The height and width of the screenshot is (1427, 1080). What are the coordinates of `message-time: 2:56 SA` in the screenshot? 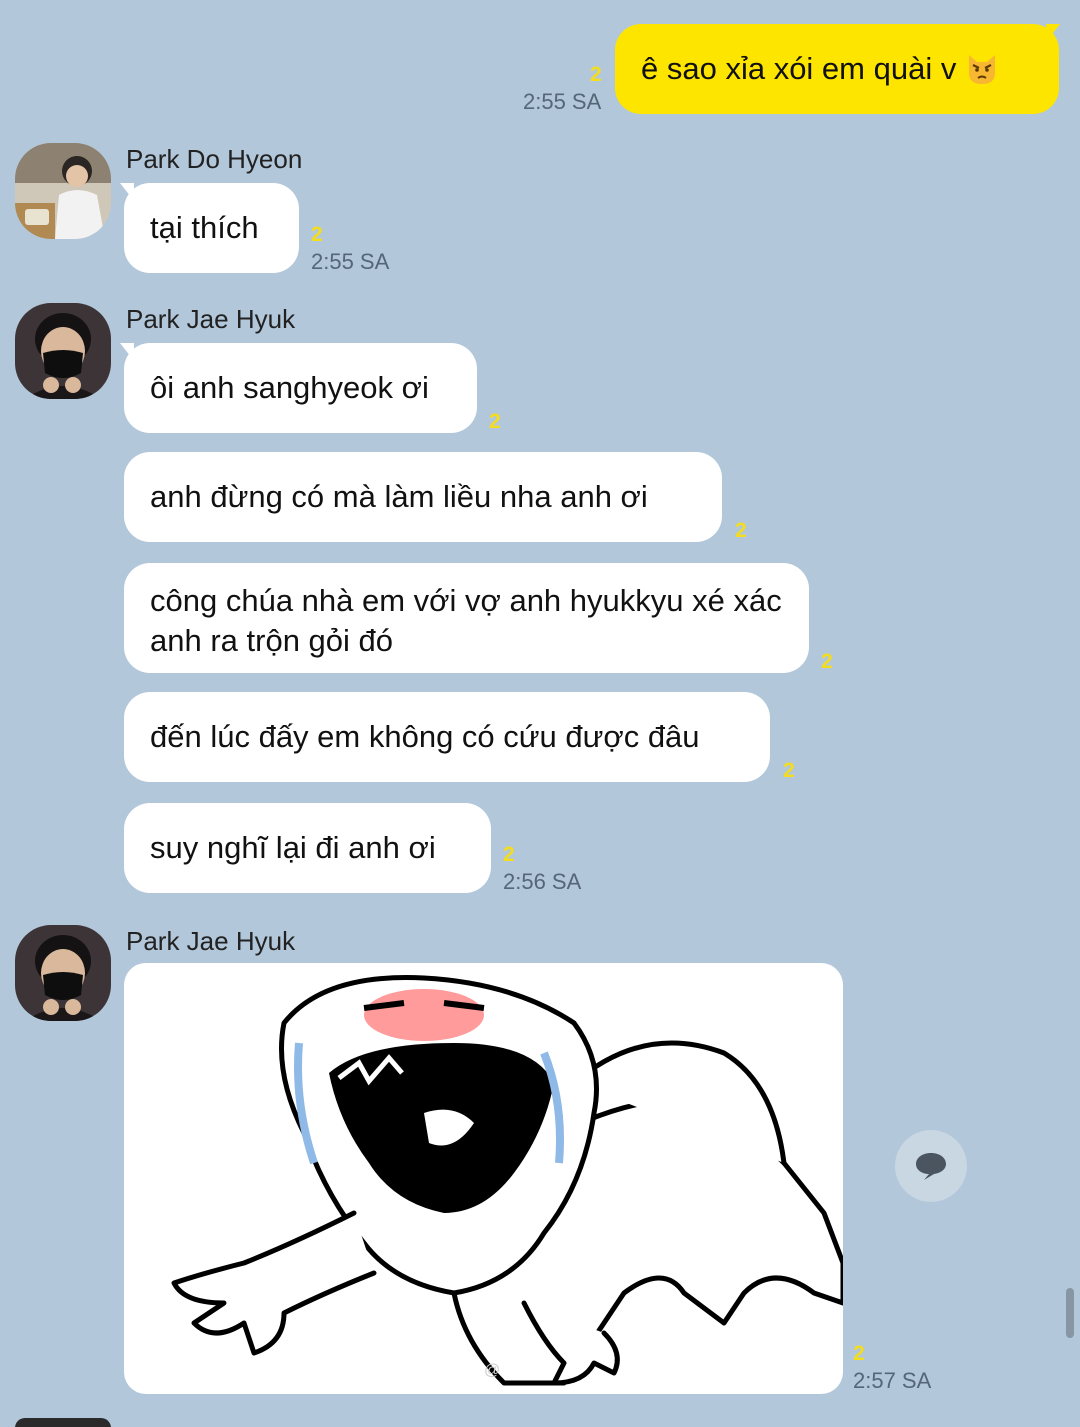 It's located at (542, 881).